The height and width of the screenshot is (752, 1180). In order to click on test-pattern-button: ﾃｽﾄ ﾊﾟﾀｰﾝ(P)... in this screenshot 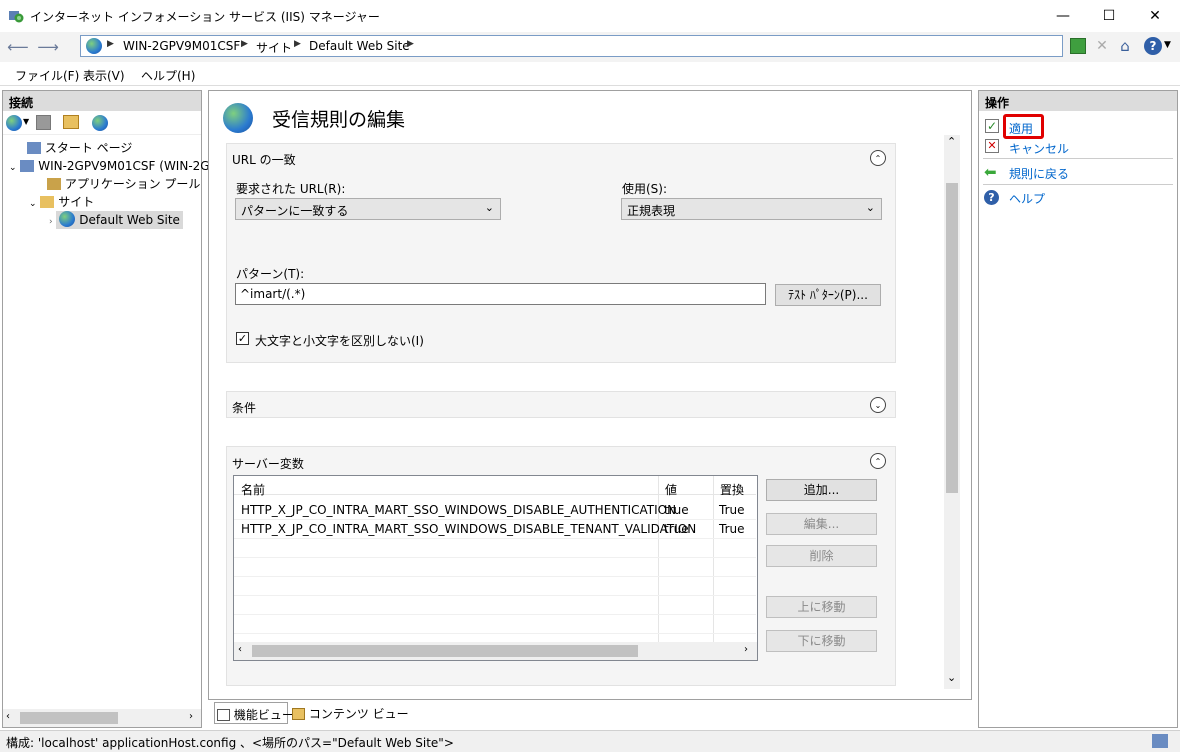, I will do `click(828, 295)`.